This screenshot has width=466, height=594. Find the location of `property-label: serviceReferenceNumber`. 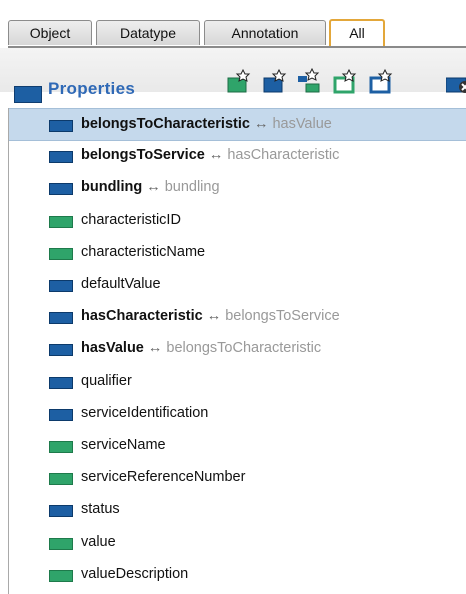

property-label: serviceReferenceNumber is located at coordinates (163, 477).